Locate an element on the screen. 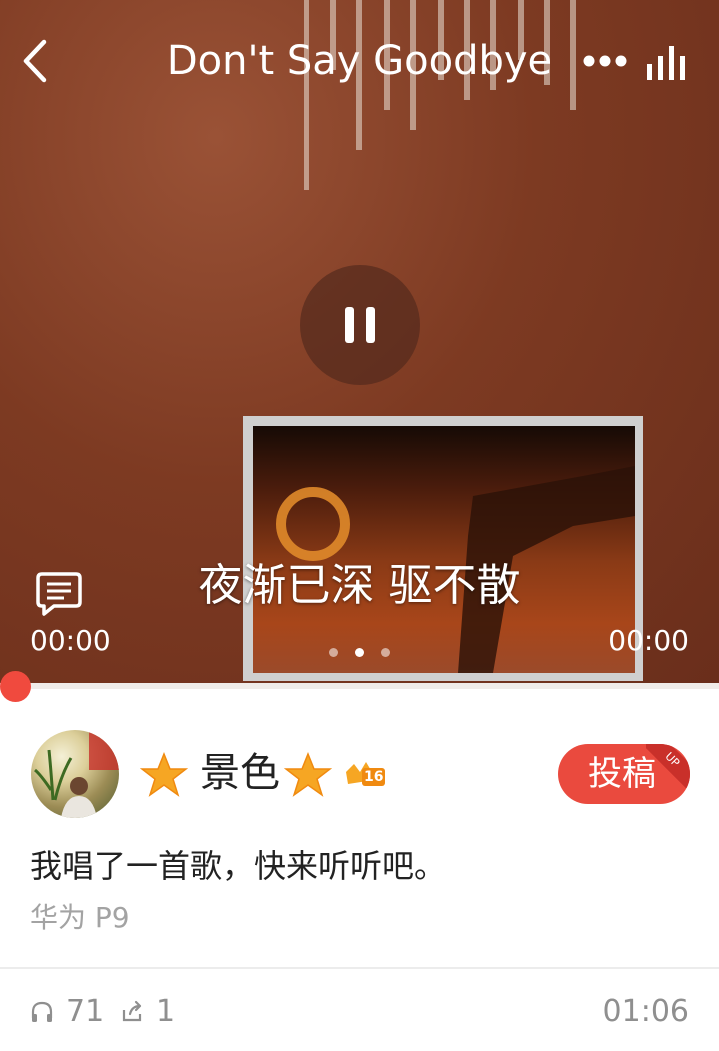 Image resolution: width=719 pixels, height=1051 pixels. current-lyric: 夜渐已深 驱不散 is located at coordinates (359, 585).